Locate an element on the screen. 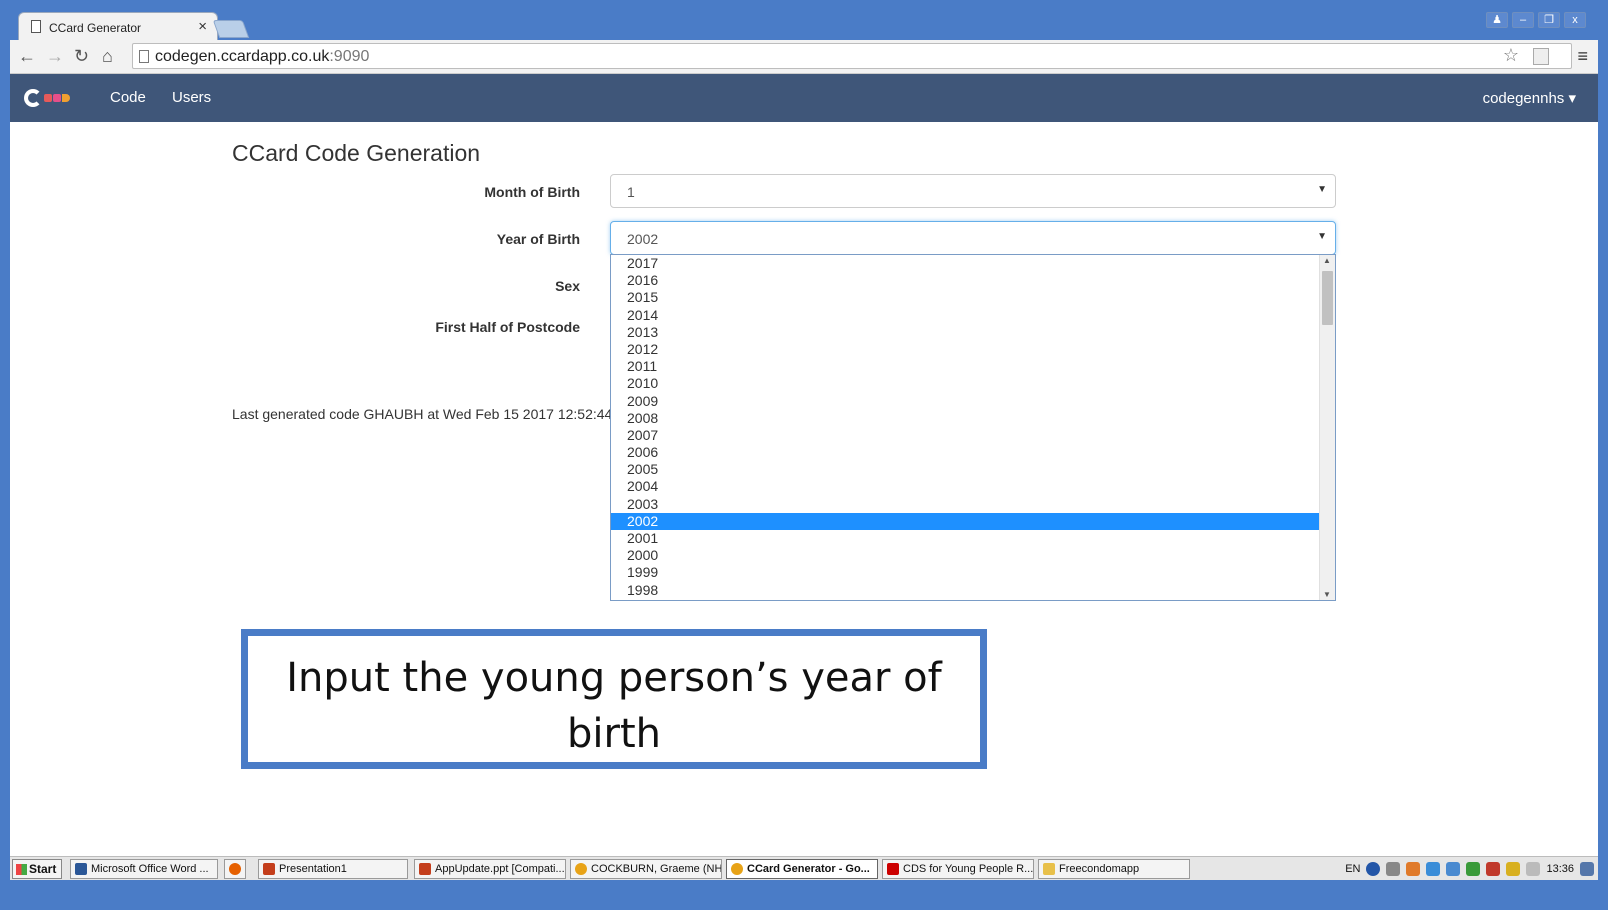 The image size is (1608, 910). shield-icon is located at coordinates (1513, 869).